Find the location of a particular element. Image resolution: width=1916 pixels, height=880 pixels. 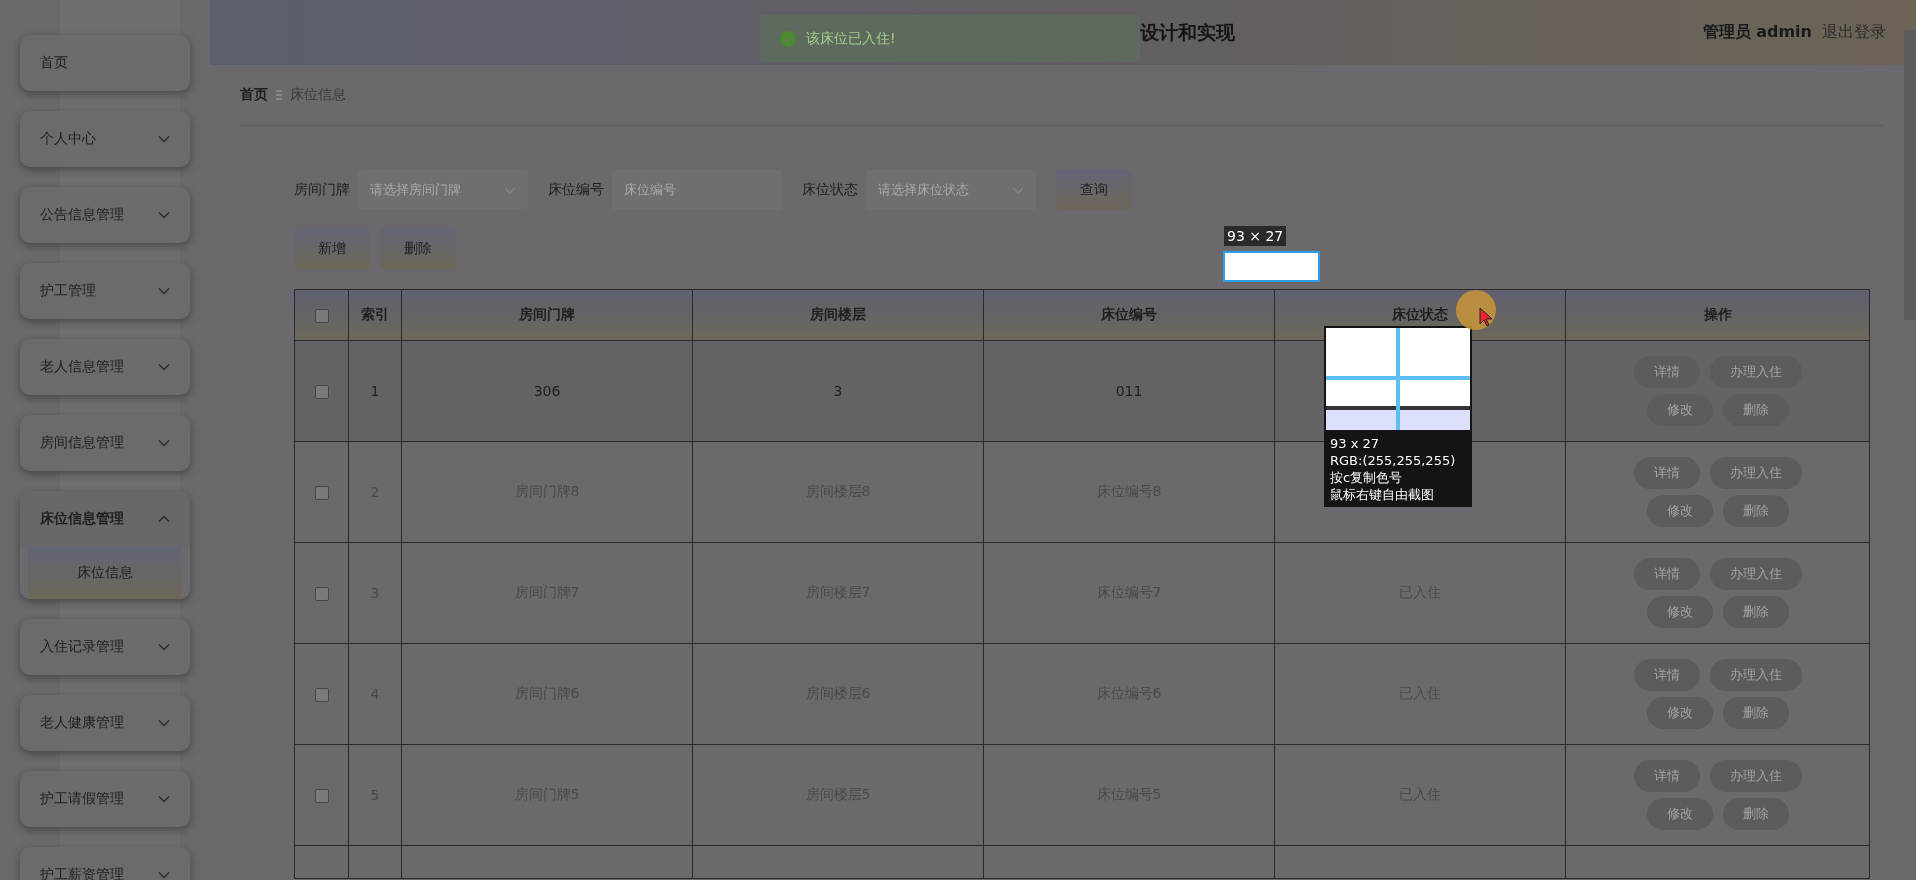

sidebar-item: 护工管理 is located at coordinates (105, 291).